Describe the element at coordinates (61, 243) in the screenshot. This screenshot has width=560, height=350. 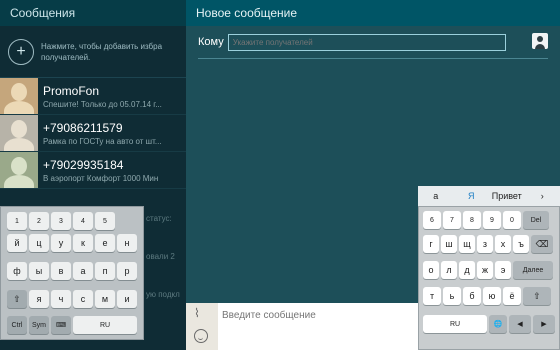
I see `key: у` at that location.